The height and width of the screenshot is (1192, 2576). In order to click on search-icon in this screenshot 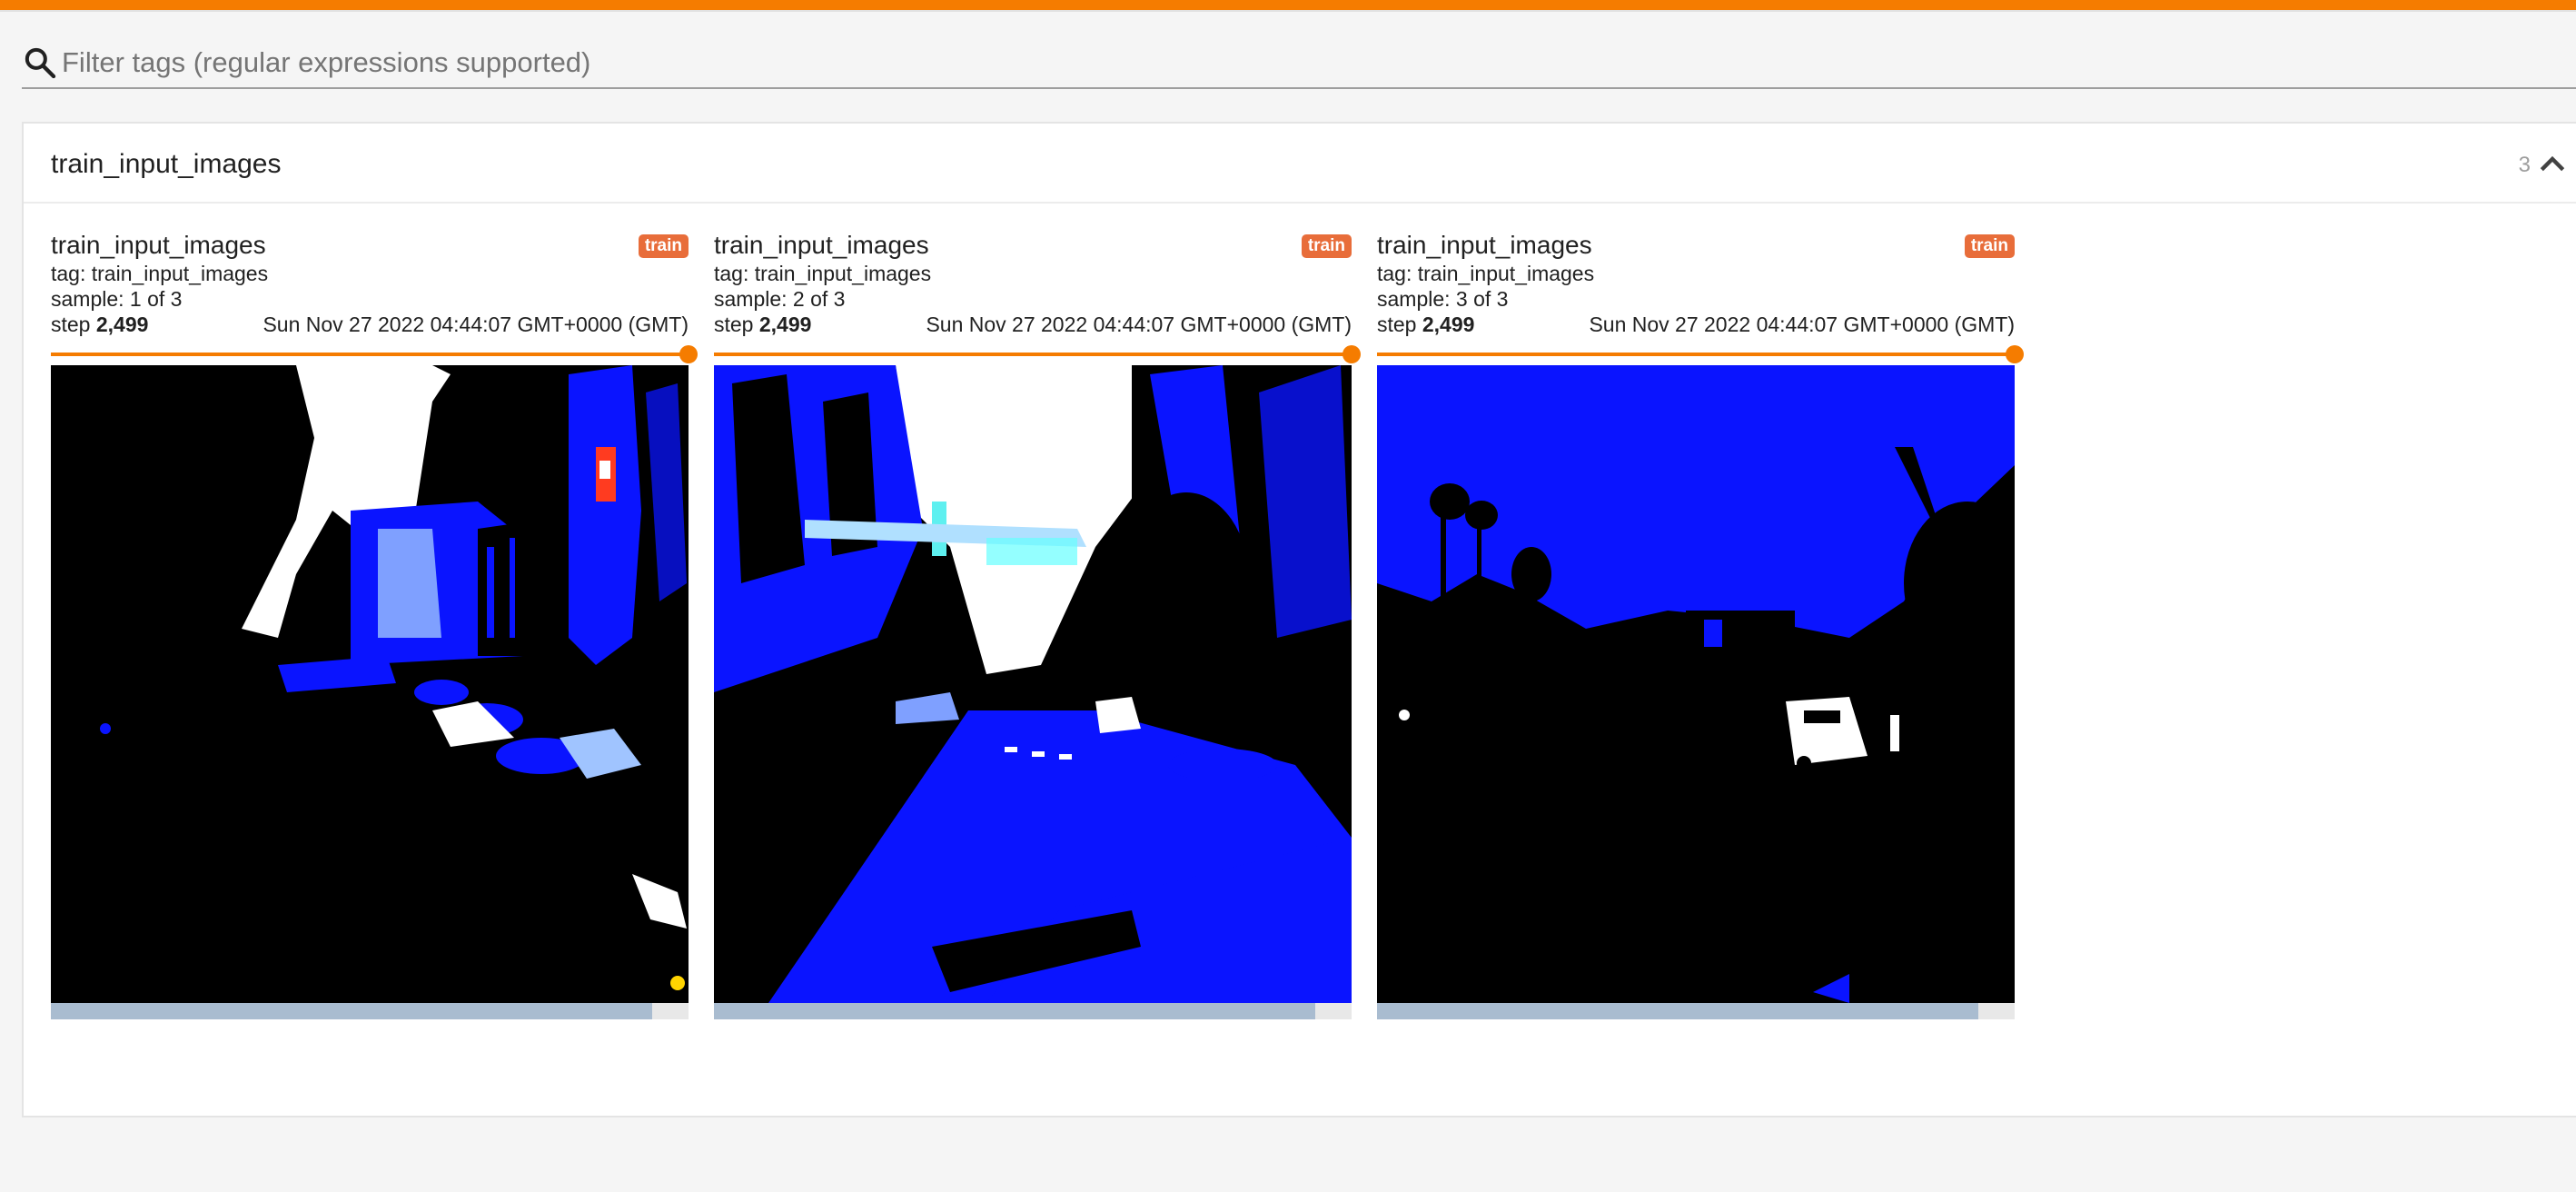, I will do `click(40, 63)`.